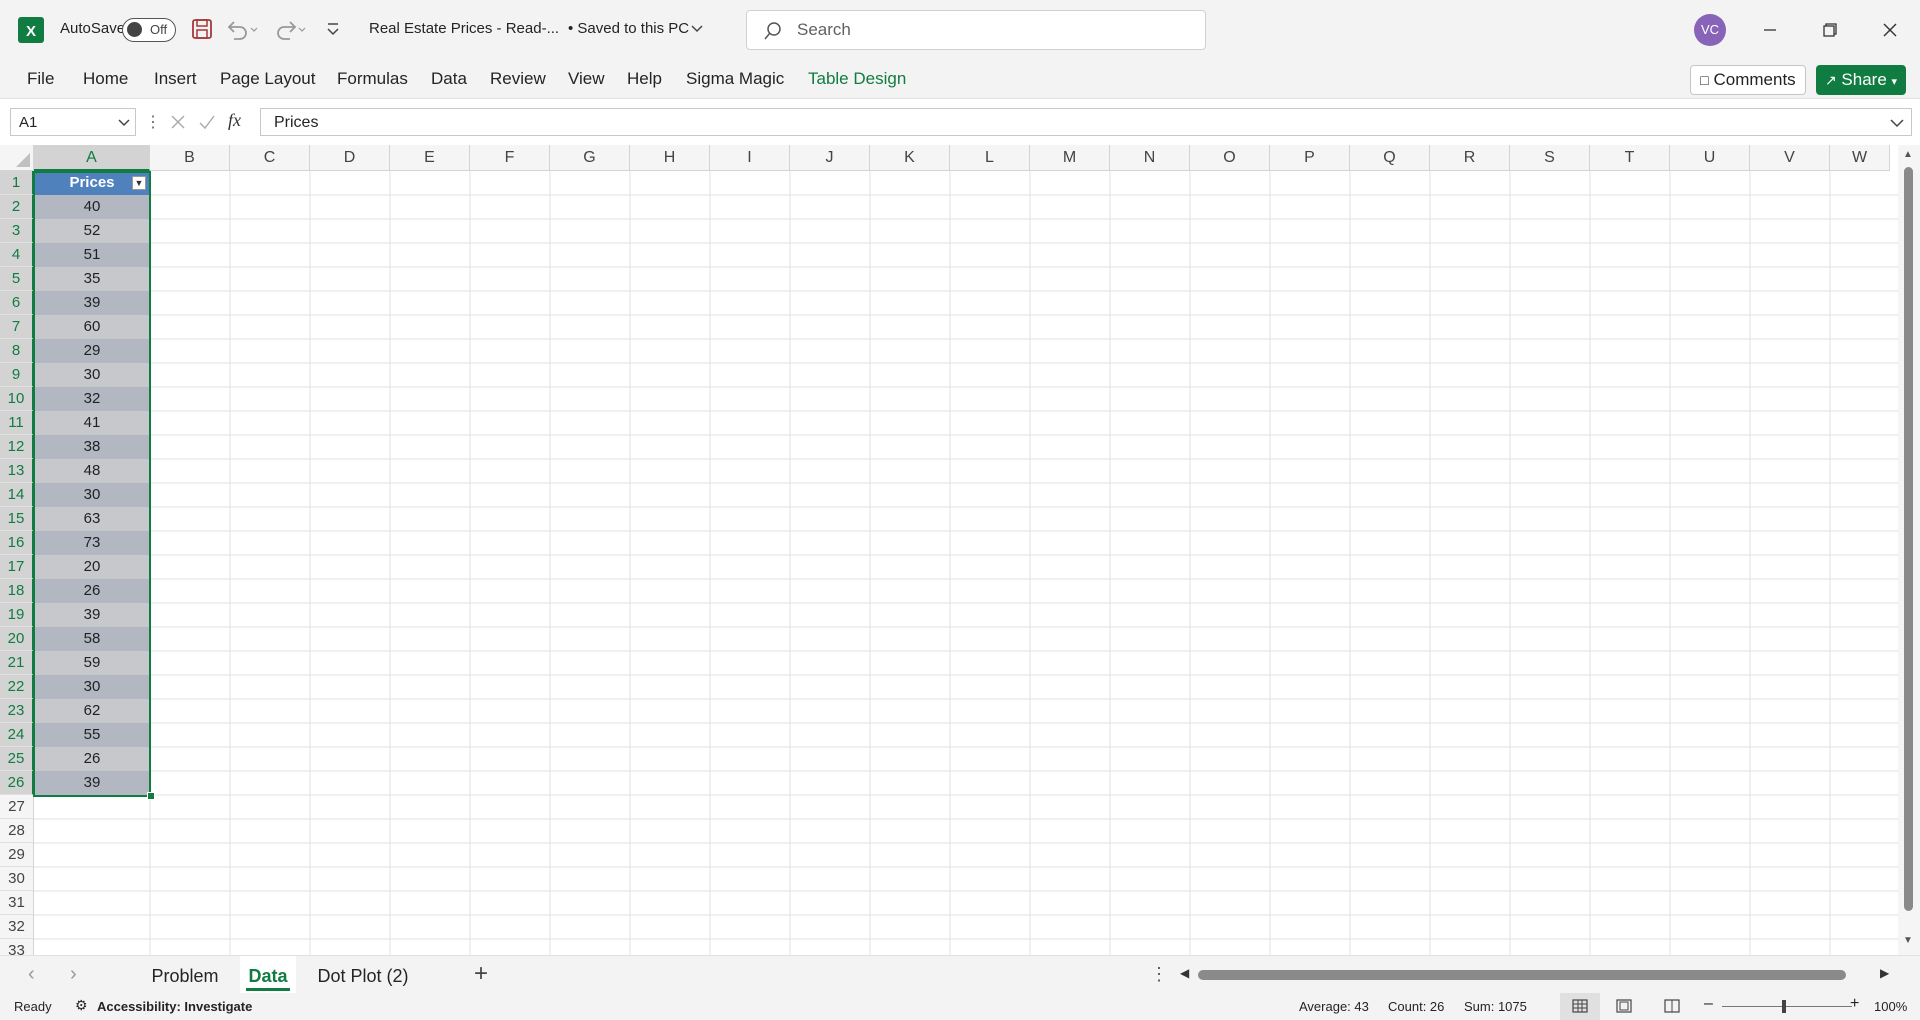 The width and height of the screenshot is (1920, 1020). What do you see at coordinates (1550, 158) in the screenshot?
I see `column-header-s: S` at bounding box center [1550, 158].